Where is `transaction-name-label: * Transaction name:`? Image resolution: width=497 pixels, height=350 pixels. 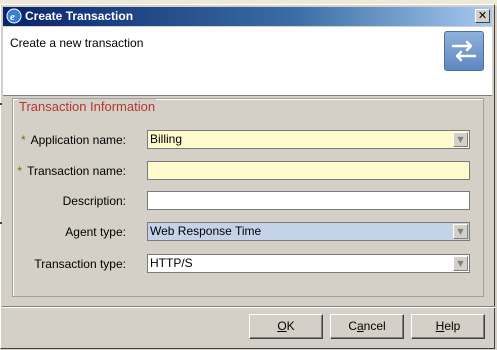
transaction-name-label: * Transaction name: is located at coordinates (71, 171).